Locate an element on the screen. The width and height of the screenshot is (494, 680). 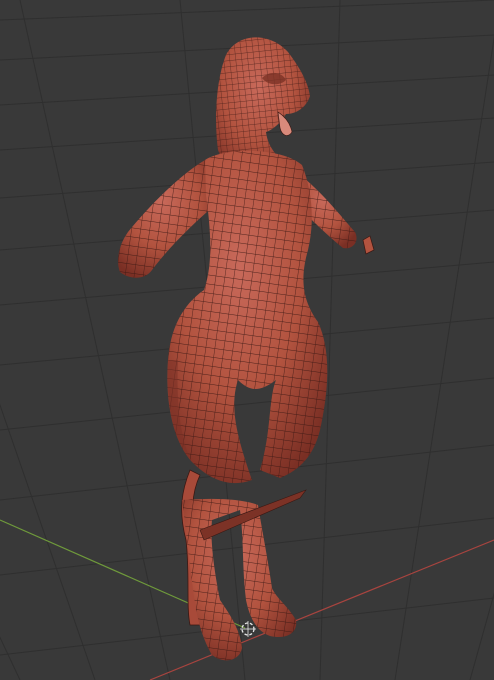
origin-cursor-icon is located at coordinates (248, 629).